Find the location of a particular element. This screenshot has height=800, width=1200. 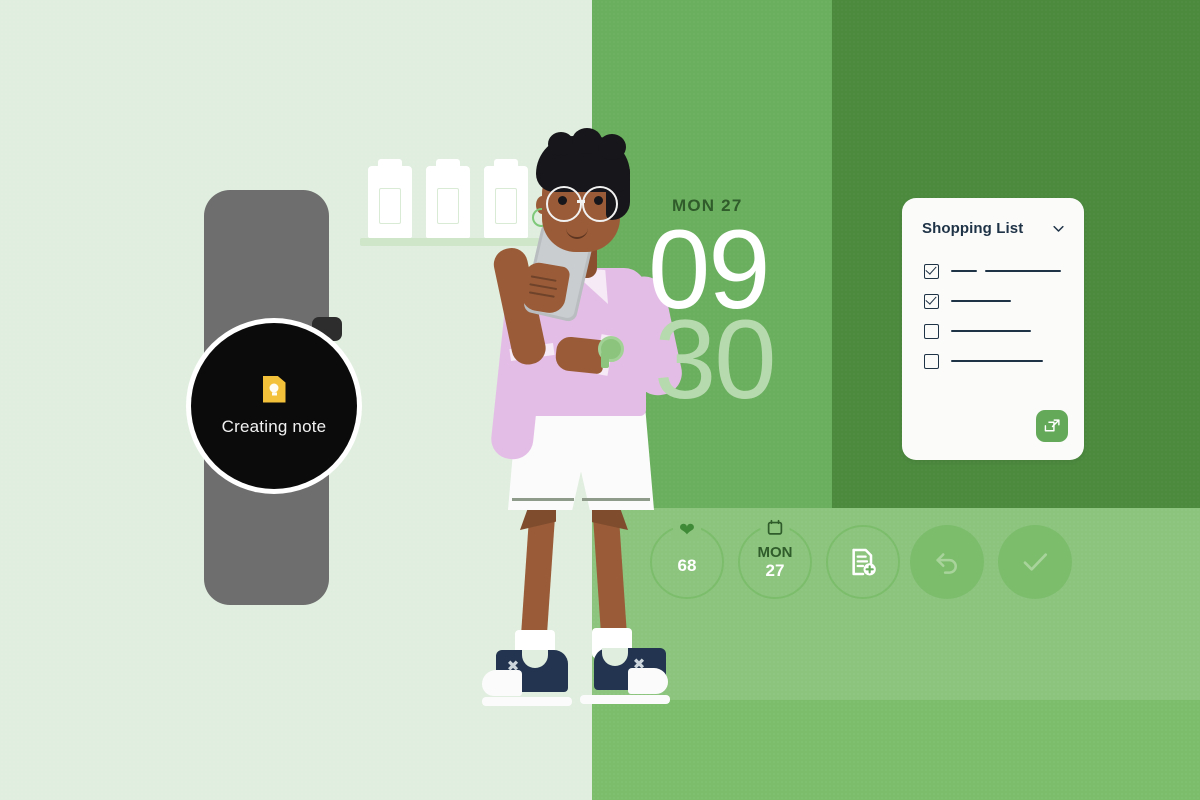

checklist is located at coordinates (996, 320).